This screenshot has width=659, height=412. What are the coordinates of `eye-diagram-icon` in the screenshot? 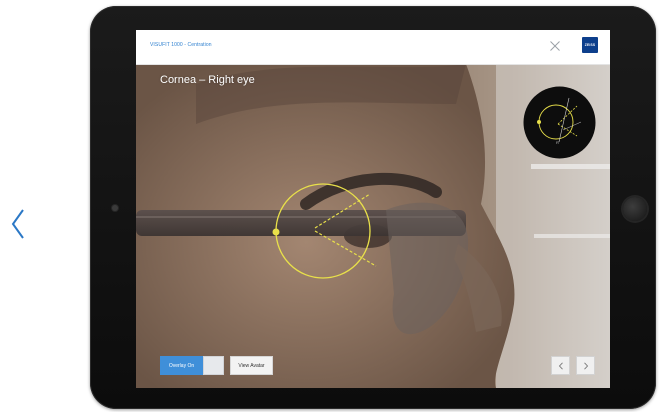 It's located at (559, 122).